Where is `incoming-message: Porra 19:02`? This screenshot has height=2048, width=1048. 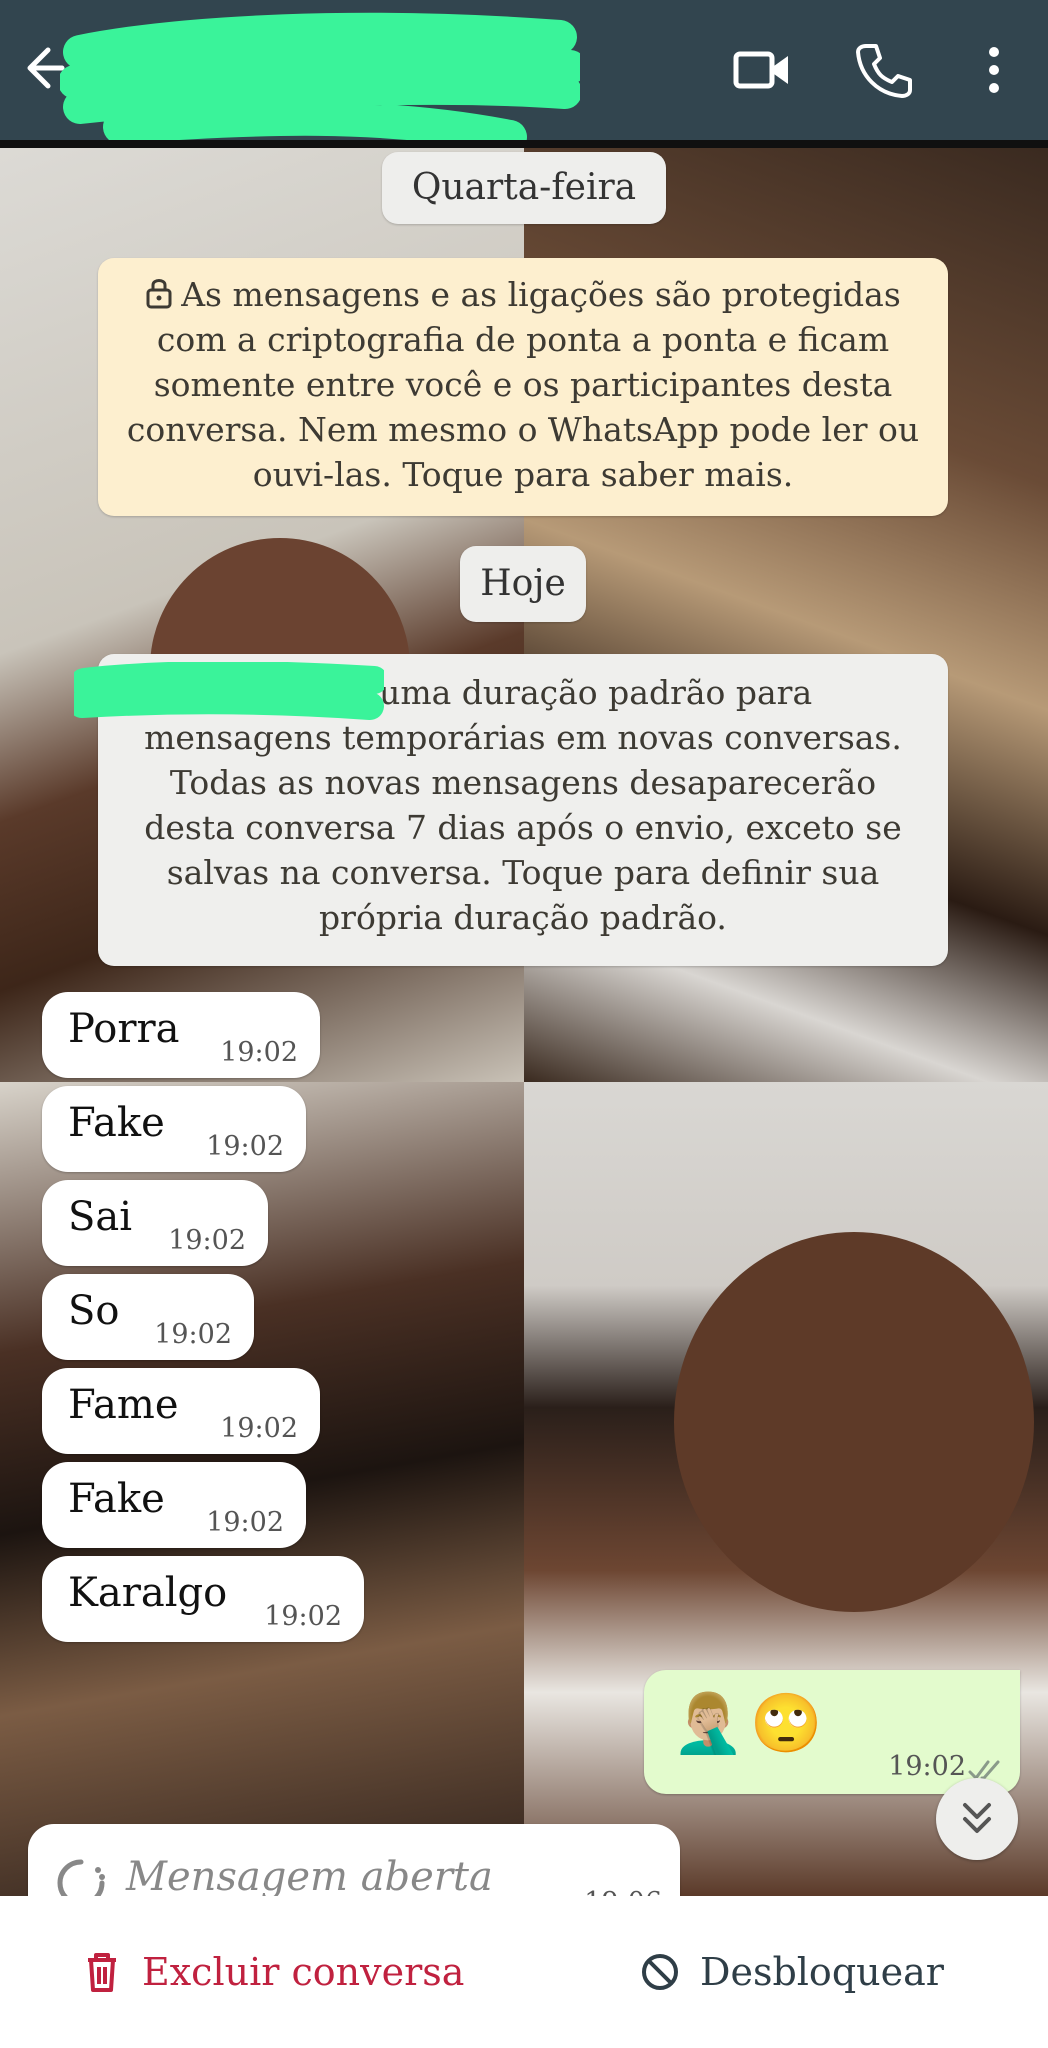 incoming-message: Porra 19:02 is located at coordinates (181, 1035).